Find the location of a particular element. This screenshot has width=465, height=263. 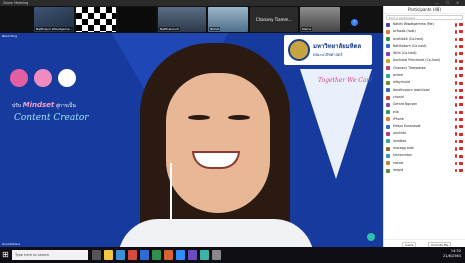

taskbar-search-input: Type here to search is located at coordinates (50, 255).